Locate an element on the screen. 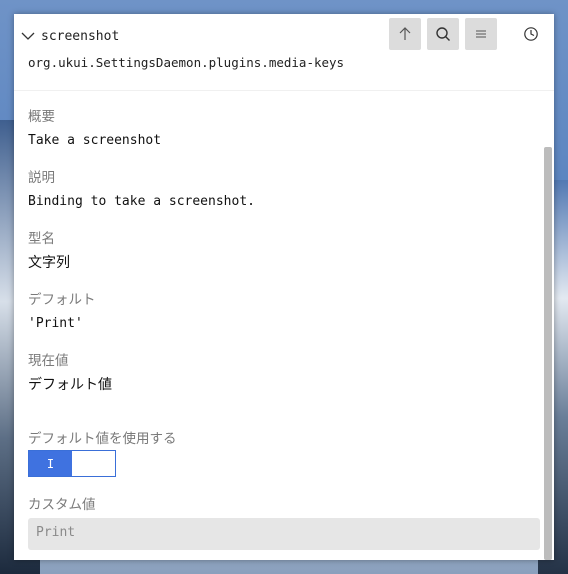 The image size is (568, 574). chevron-down-icon is located at coordinates (28, 36).